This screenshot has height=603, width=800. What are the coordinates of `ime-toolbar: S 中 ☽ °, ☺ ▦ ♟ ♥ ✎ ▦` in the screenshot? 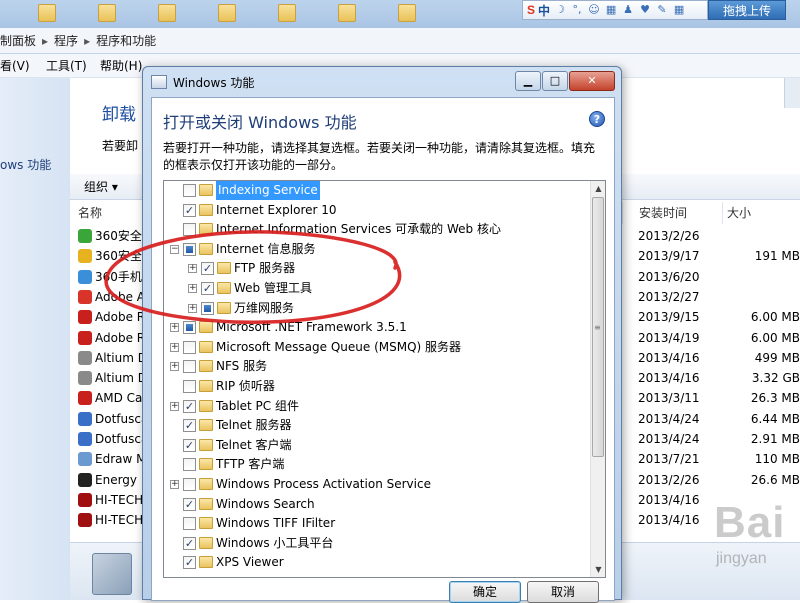 It's located at (615, 10).